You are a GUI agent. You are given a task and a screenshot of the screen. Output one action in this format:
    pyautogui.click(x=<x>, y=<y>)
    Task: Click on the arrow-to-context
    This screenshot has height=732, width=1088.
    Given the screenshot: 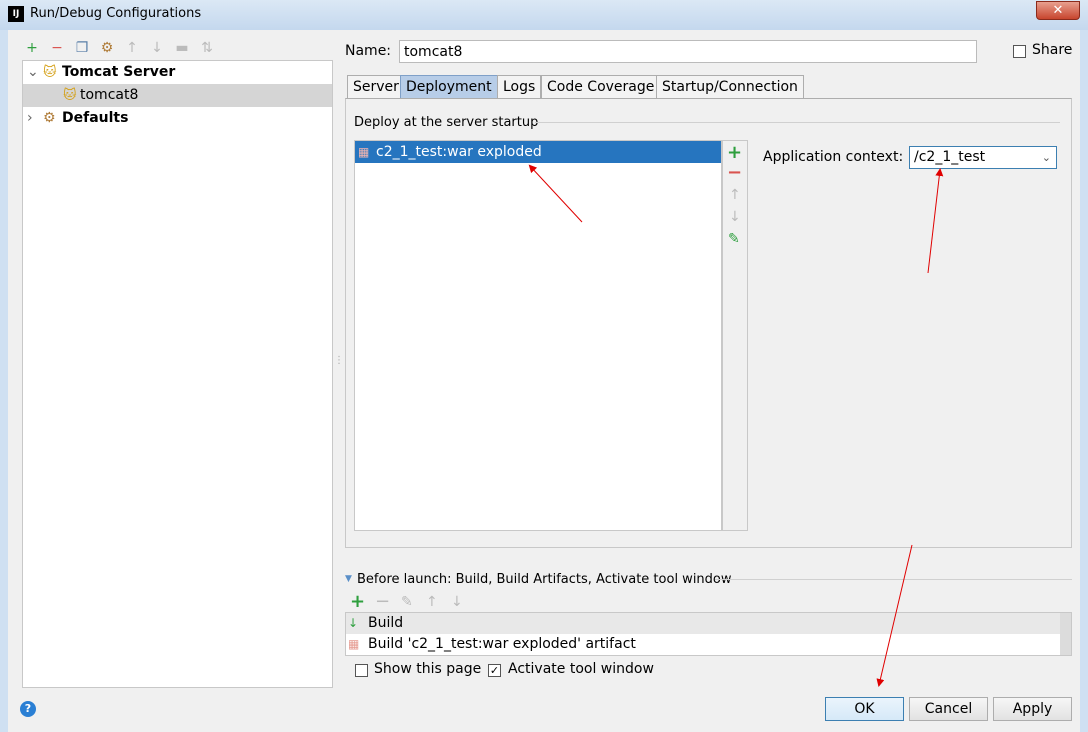 What is the action you would take?
    pyautogui.click(x=935, y=221)
    